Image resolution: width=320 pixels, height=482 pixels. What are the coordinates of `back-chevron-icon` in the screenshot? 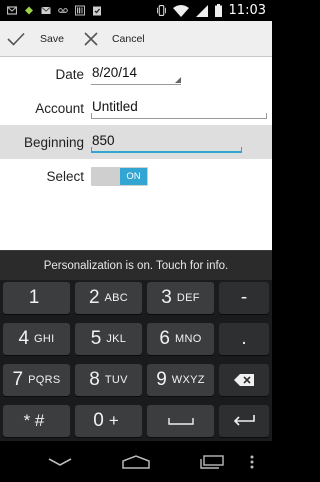 It's located at (60, 461).